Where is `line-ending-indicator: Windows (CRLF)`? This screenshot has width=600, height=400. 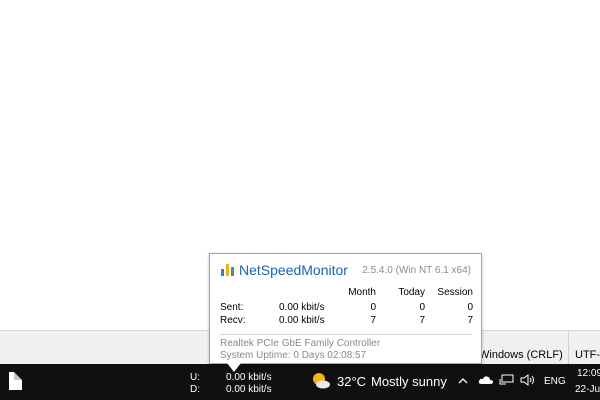
line-ending-indicator: Windows (CRLF) is located at coordinates (519, 347).